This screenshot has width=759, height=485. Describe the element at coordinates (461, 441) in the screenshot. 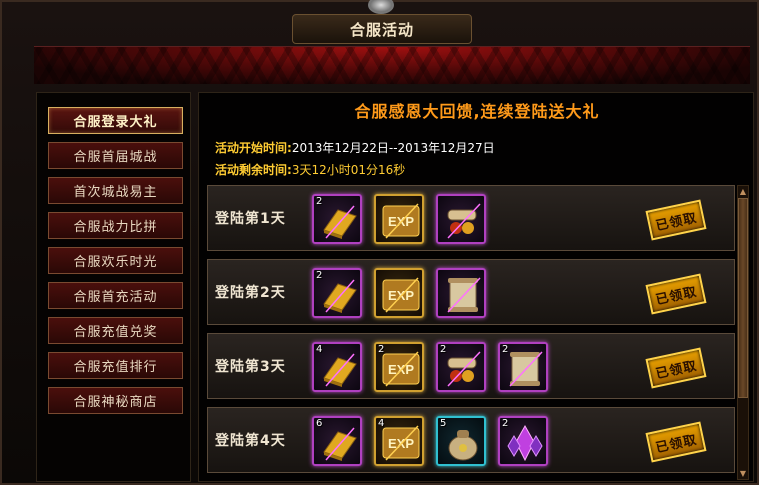

I see `treasure-bag-icon: 5` at that location.